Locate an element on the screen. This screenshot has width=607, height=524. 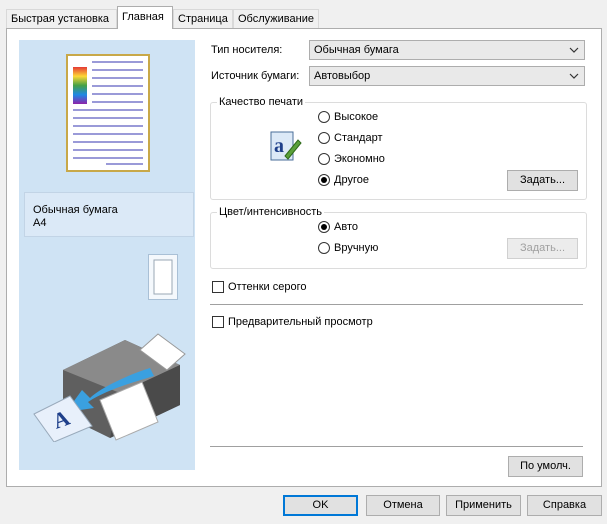
preview-before-print-label: Предварительный просмотр is located at coordinates (300, 322).